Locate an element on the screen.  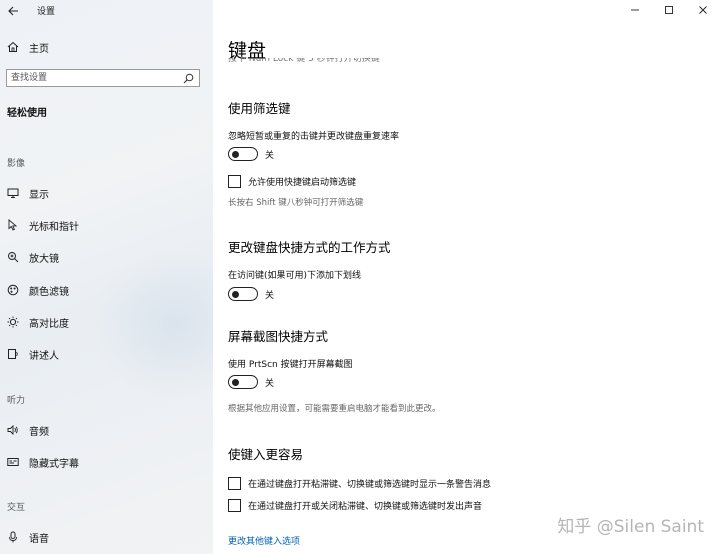
cursor-icon is located at coordinates (13, 225).